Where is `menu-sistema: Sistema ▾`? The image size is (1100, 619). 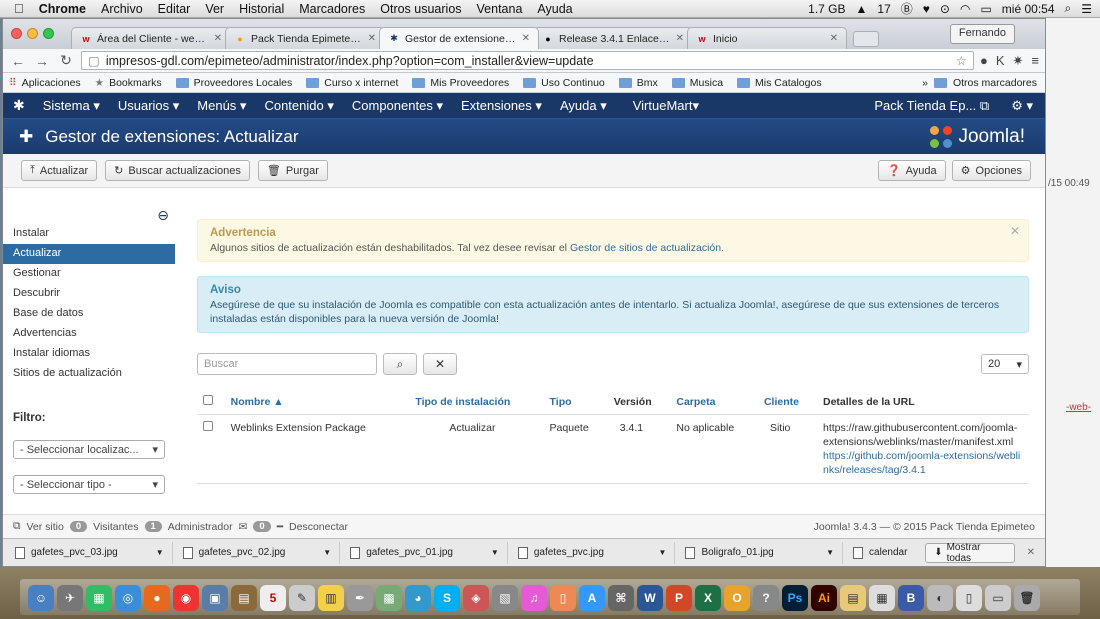 menu-sistema: Sistema ▾ is located at coordinates (71, 106).